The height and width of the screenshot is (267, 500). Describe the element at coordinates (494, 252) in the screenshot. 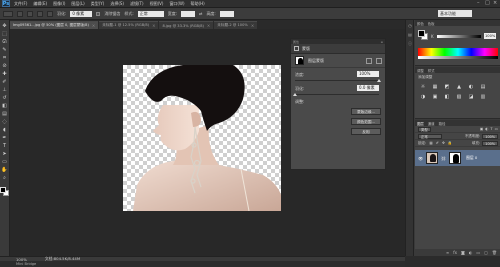

I see `delete-layer-icon: 🗑` at that location.